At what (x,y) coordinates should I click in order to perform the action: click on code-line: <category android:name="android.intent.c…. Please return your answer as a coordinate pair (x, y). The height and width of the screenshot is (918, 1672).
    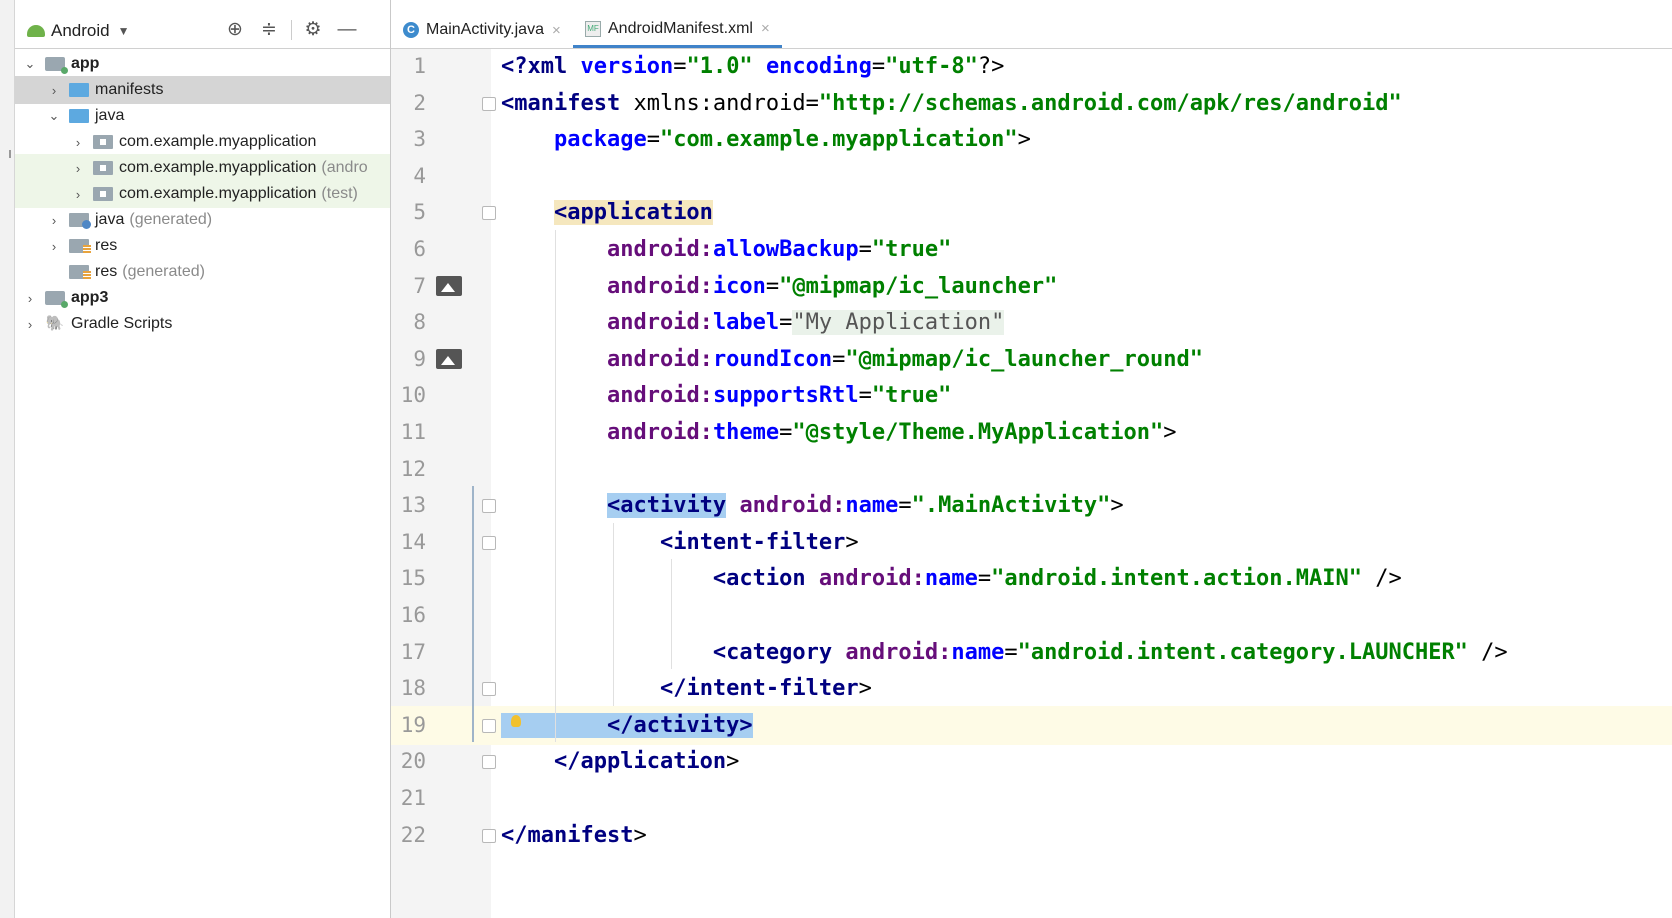
    Looking at the image, I should click on (1004, 652).